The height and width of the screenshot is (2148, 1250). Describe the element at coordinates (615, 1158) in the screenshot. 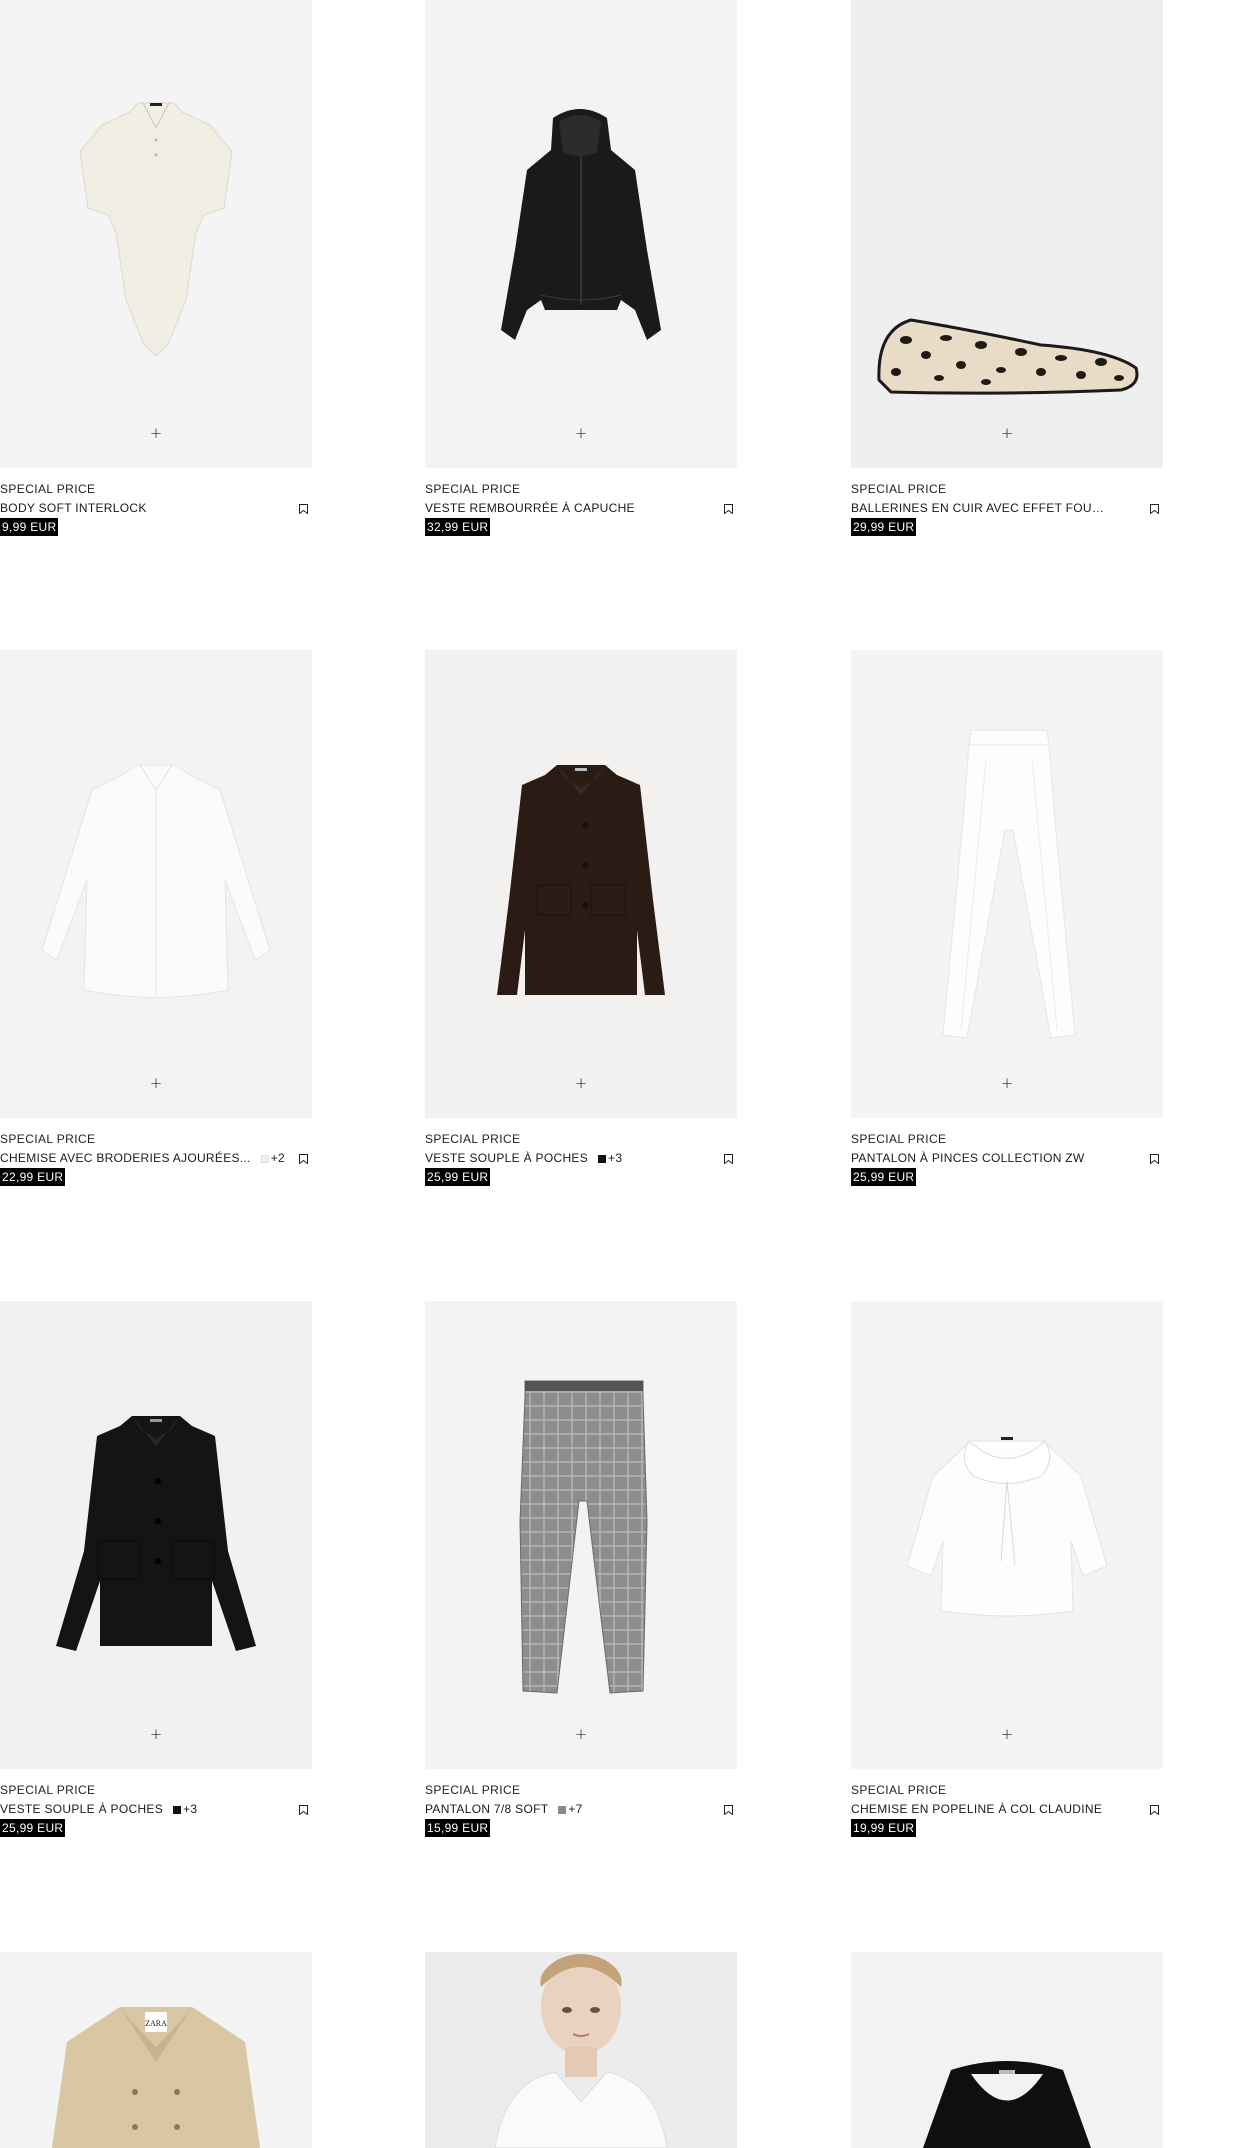

I see `more-colors: +3` at that location.